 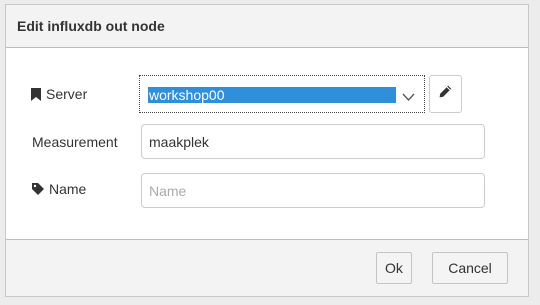 What do you see at coordinates (67, 94) in the screenshot?
I see `server-label: Server` at bounding box center [67, 94].